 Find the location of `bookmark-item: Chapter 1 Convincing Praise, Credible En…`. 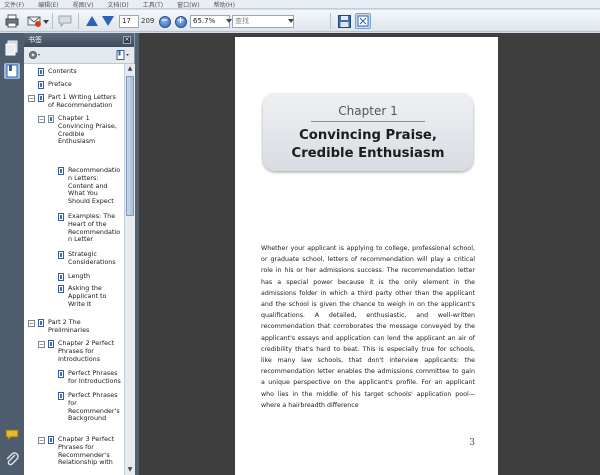

bookmark-item: Chapter 1 Convincing Praise, Credible En… is located at coordinates (90, 130).